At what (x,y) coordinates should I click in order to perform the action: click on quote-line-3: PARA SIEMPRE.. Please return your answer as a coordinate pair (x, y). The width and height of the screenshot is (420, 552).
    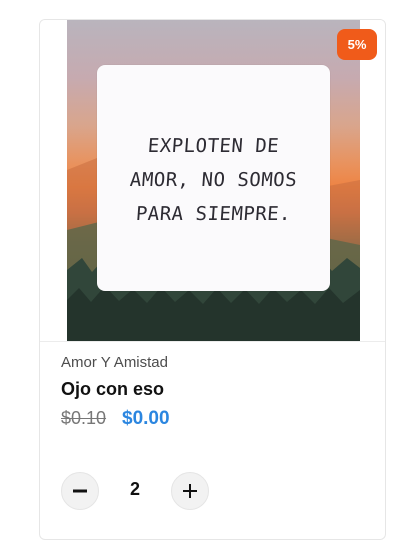
    Looking at the image, I should click on (213, 214).